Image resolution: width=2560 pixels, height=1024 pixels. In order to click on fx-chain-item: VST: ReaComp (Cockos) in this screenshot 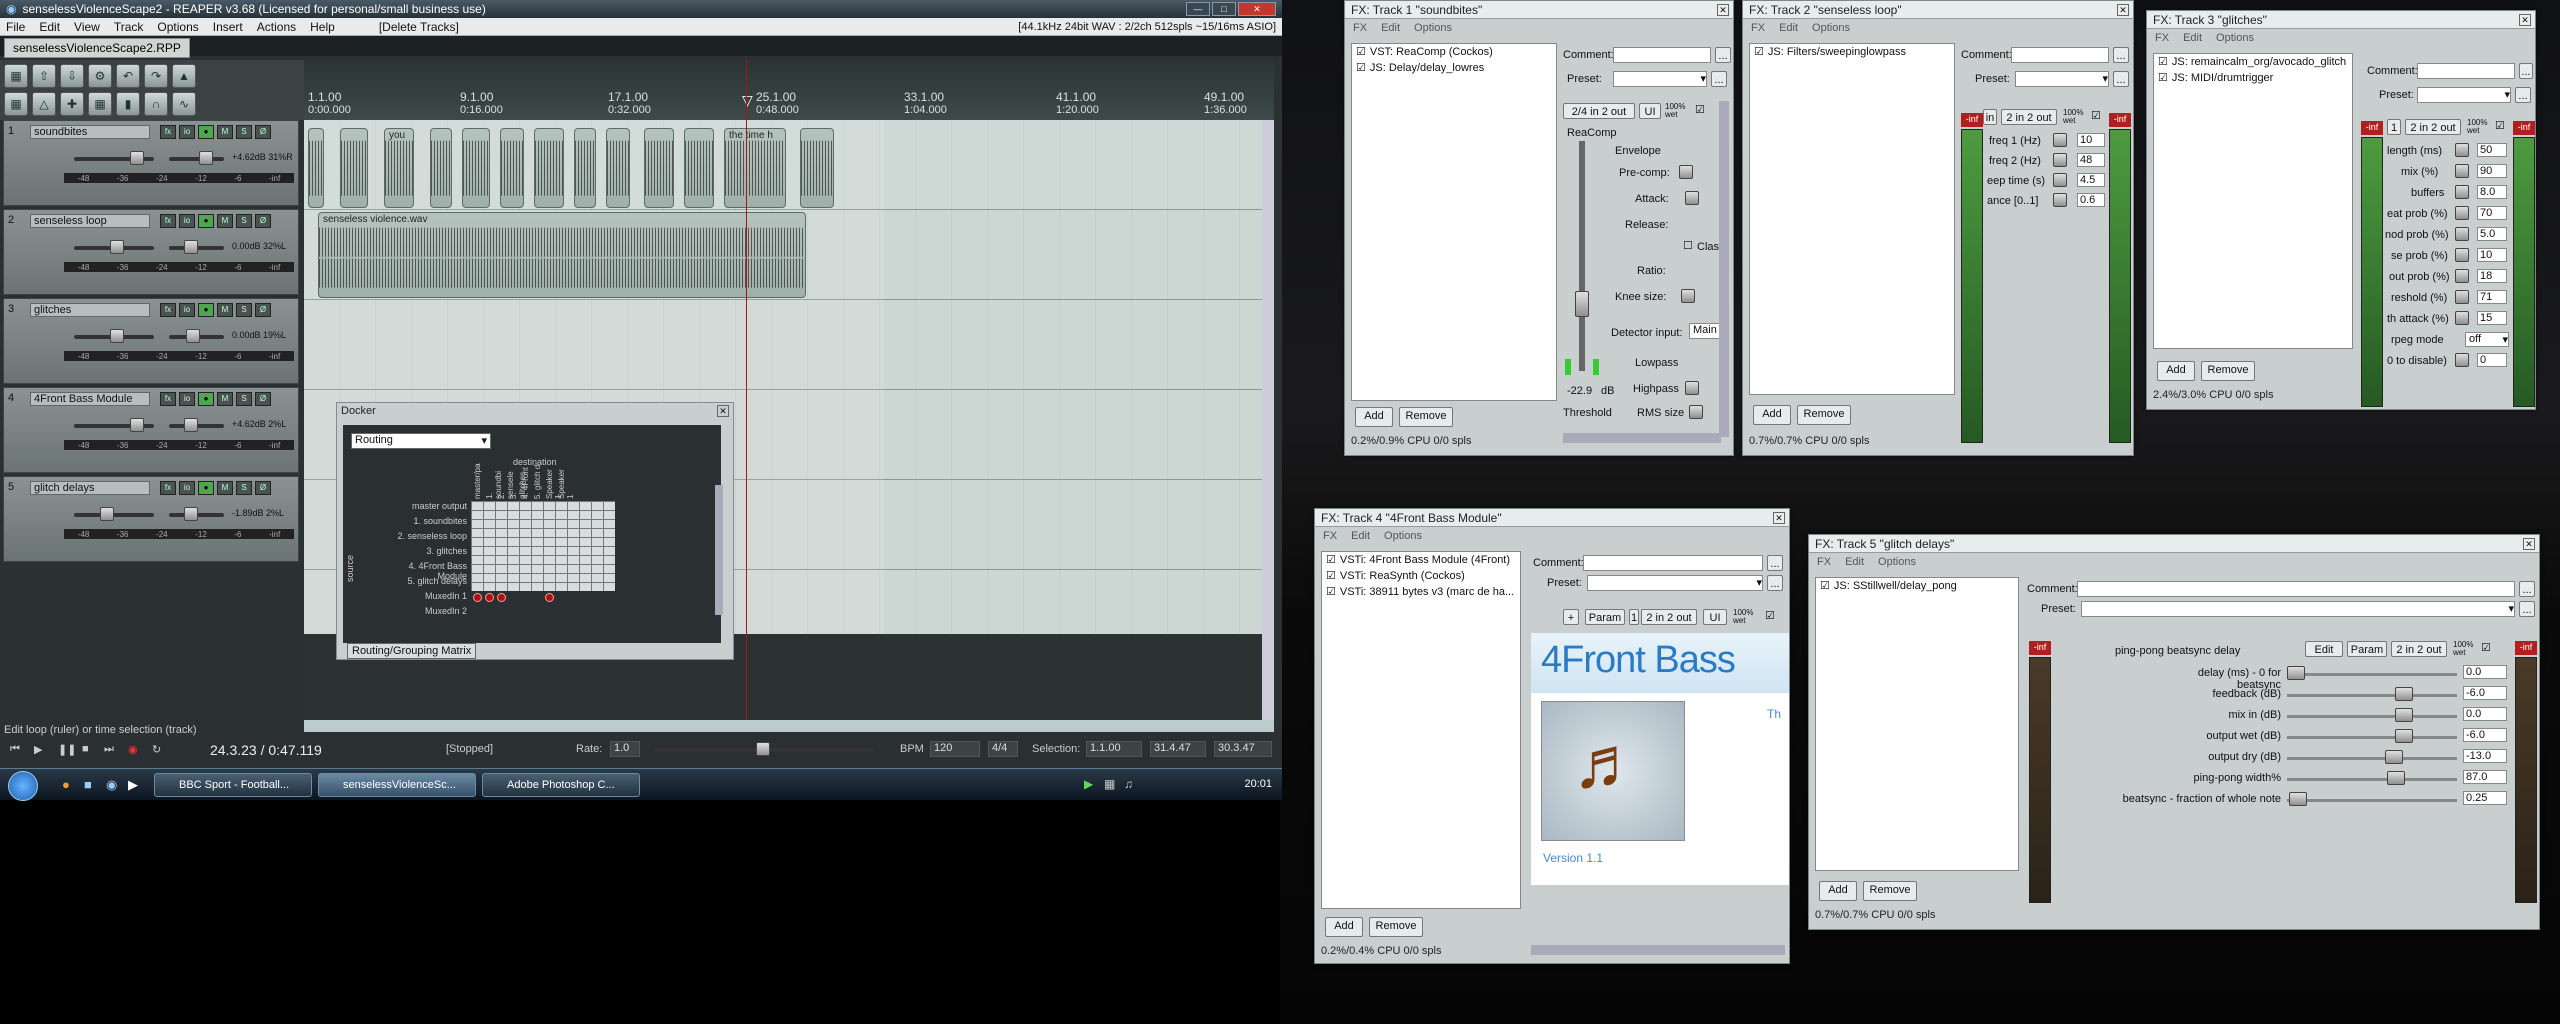, I will do `click(1454, 52)`.